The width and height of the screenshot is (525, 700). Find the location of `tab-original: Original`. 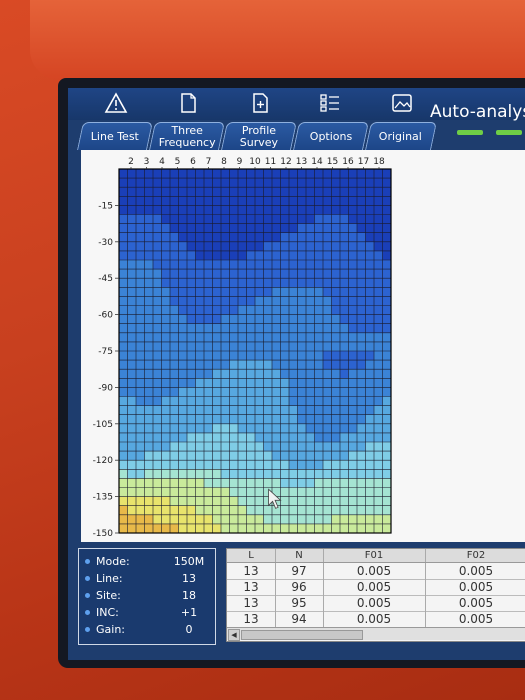

tab-original: Original is located at coordinates (401, 136).